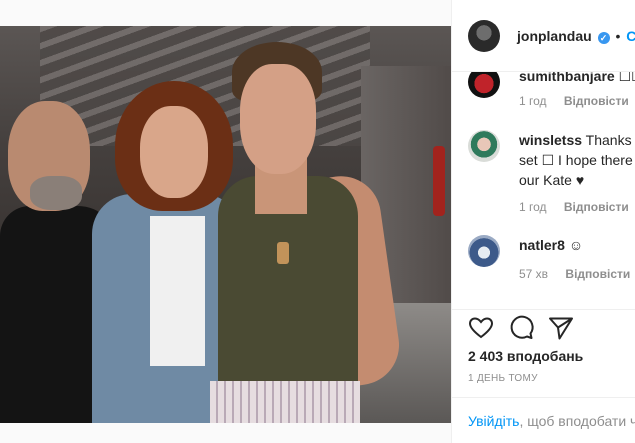  What do you see at coordinates (630, 36) in the screenshot?
I see `follow-button: Стежити` at bounding box center [630, 36].